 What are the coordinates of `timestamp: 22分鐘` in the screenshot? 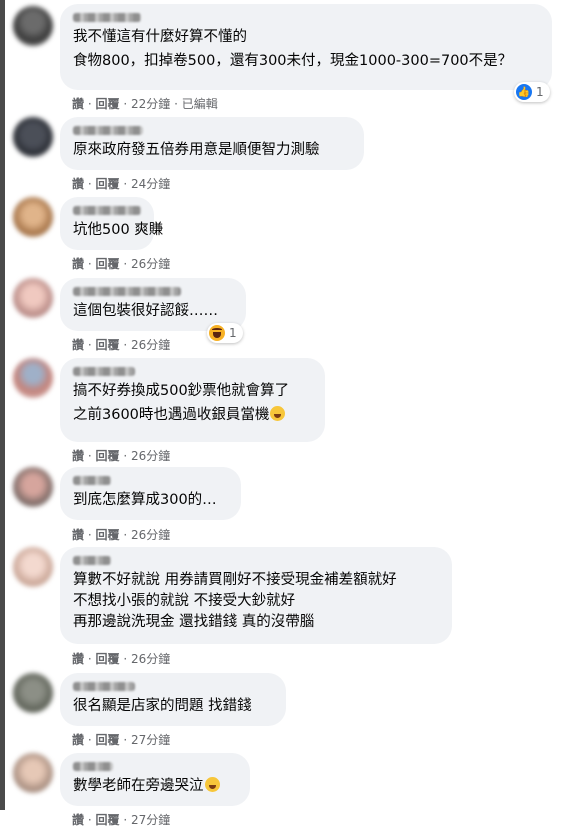 It's located at (150, 104).